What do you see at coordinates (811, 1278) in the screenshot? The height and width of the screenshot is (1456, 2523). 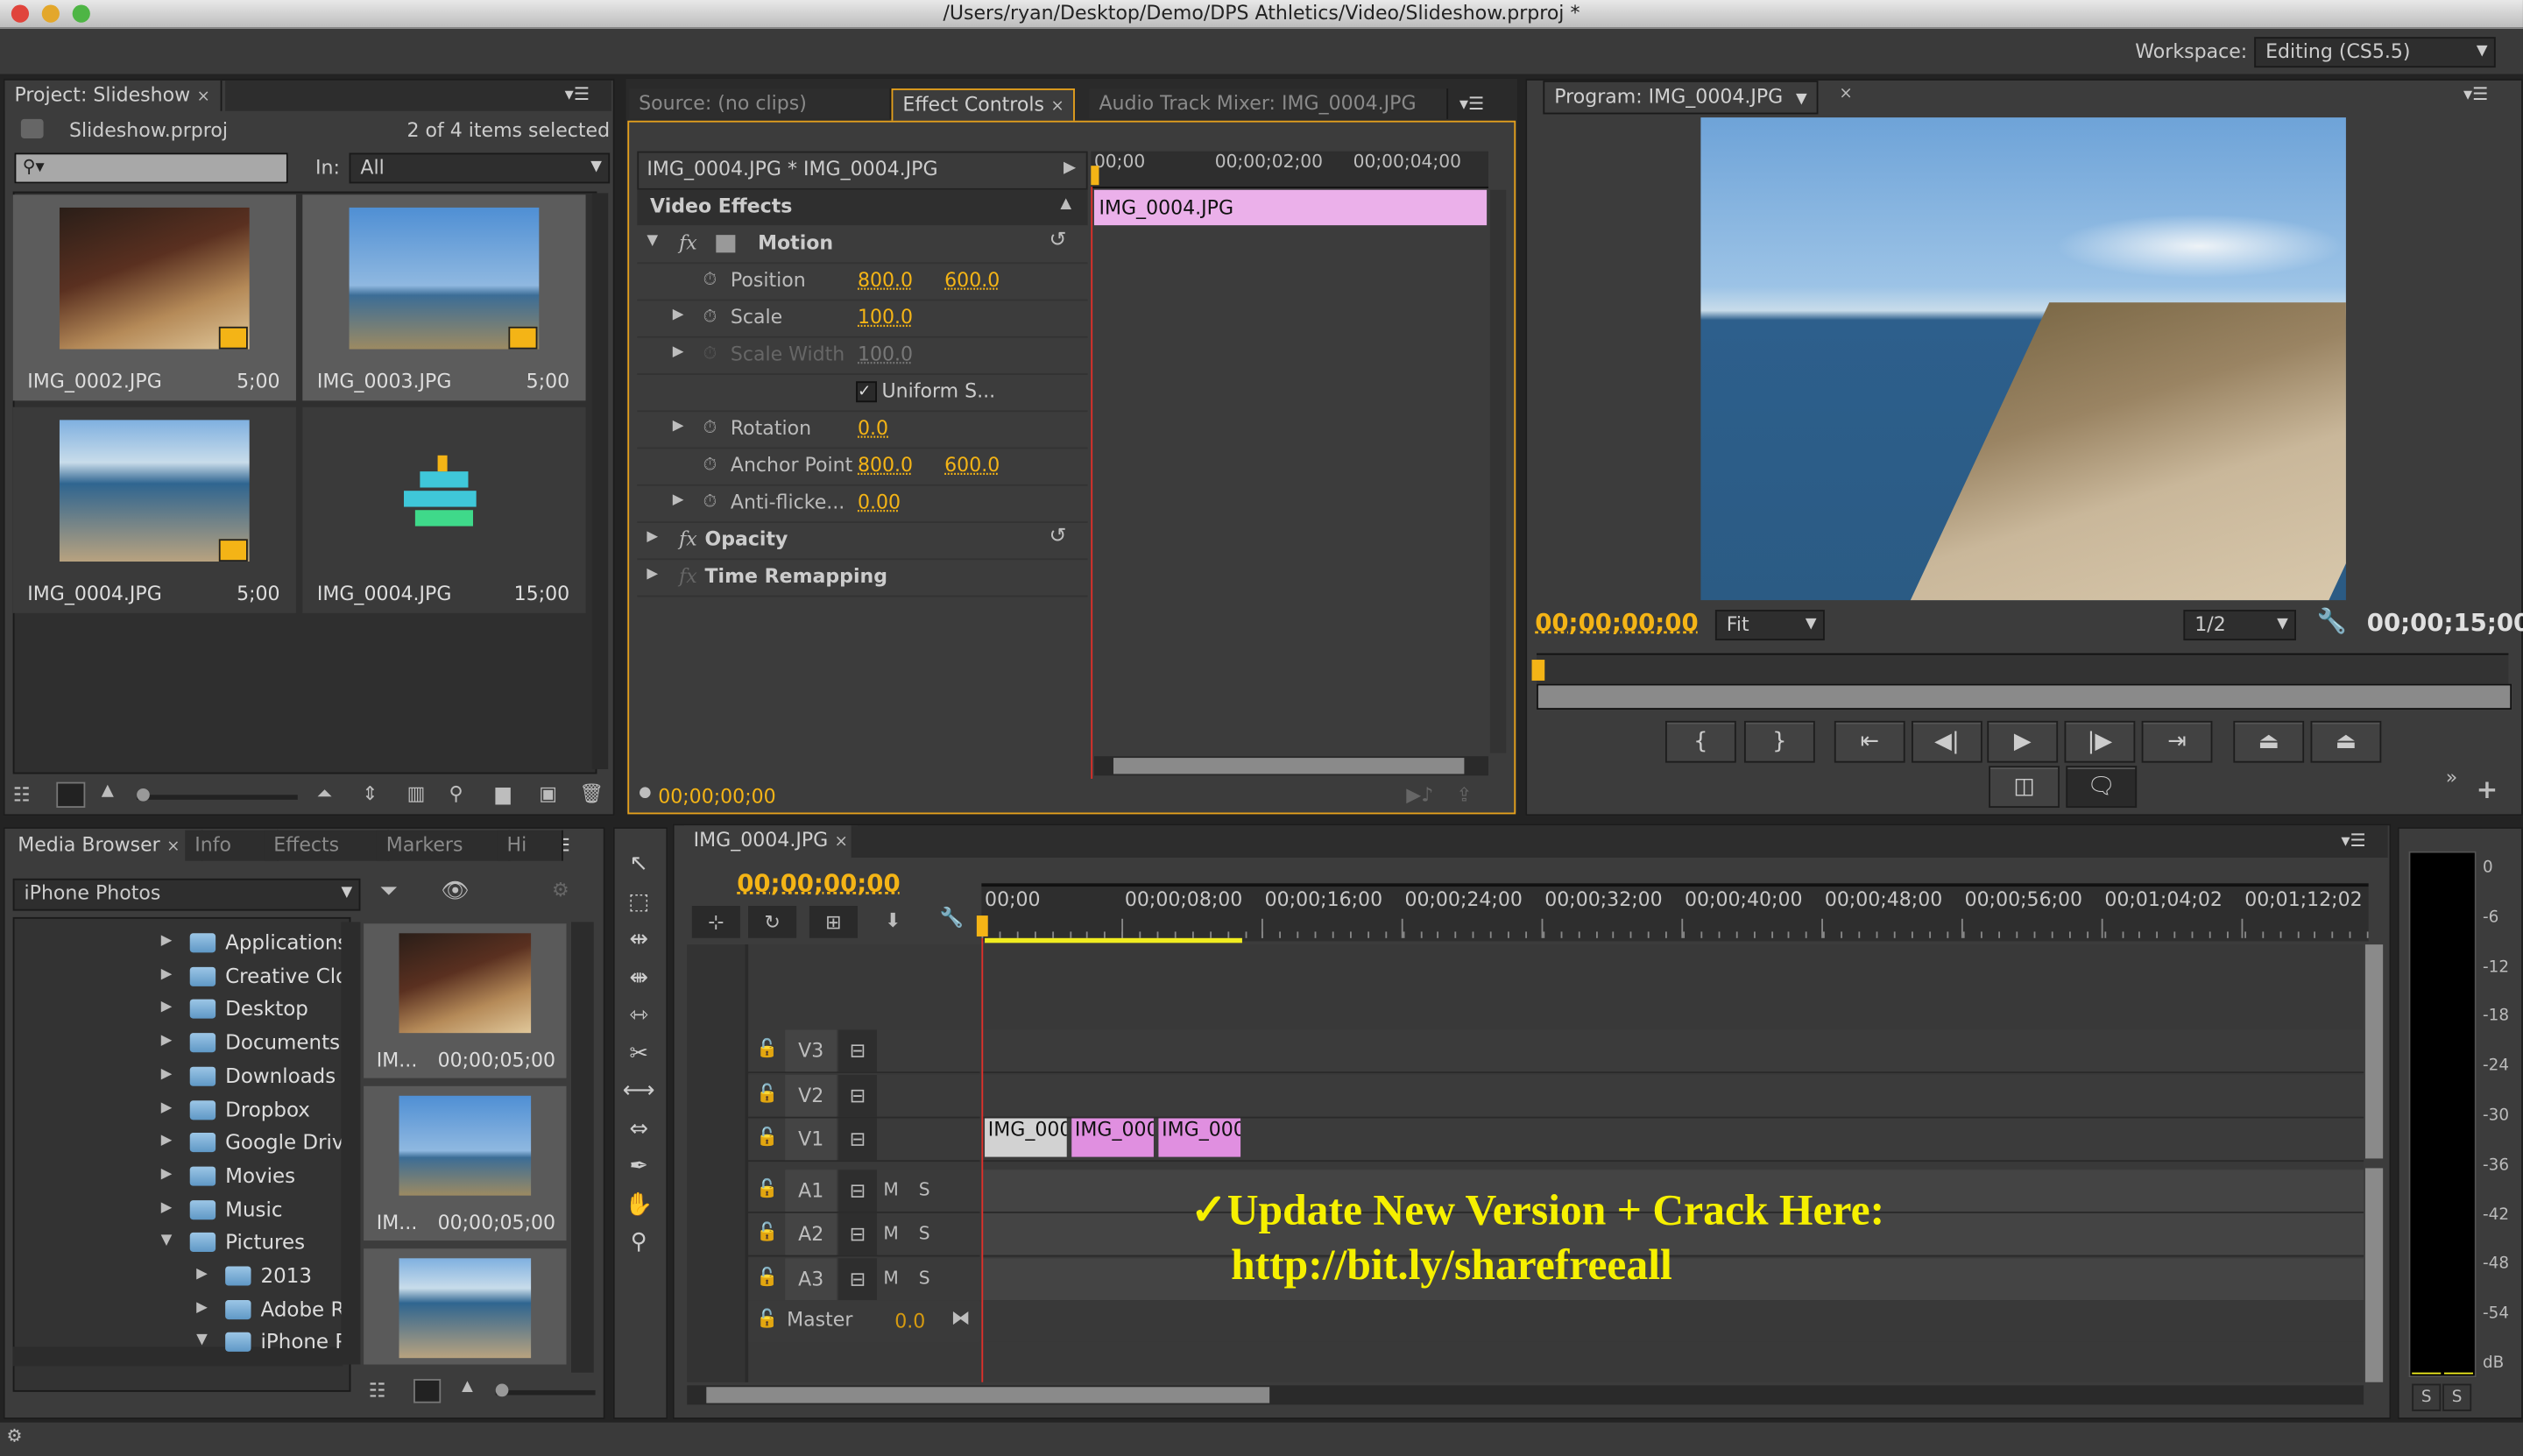 I see `track-name: A3` at bounding box center [811, 1278].